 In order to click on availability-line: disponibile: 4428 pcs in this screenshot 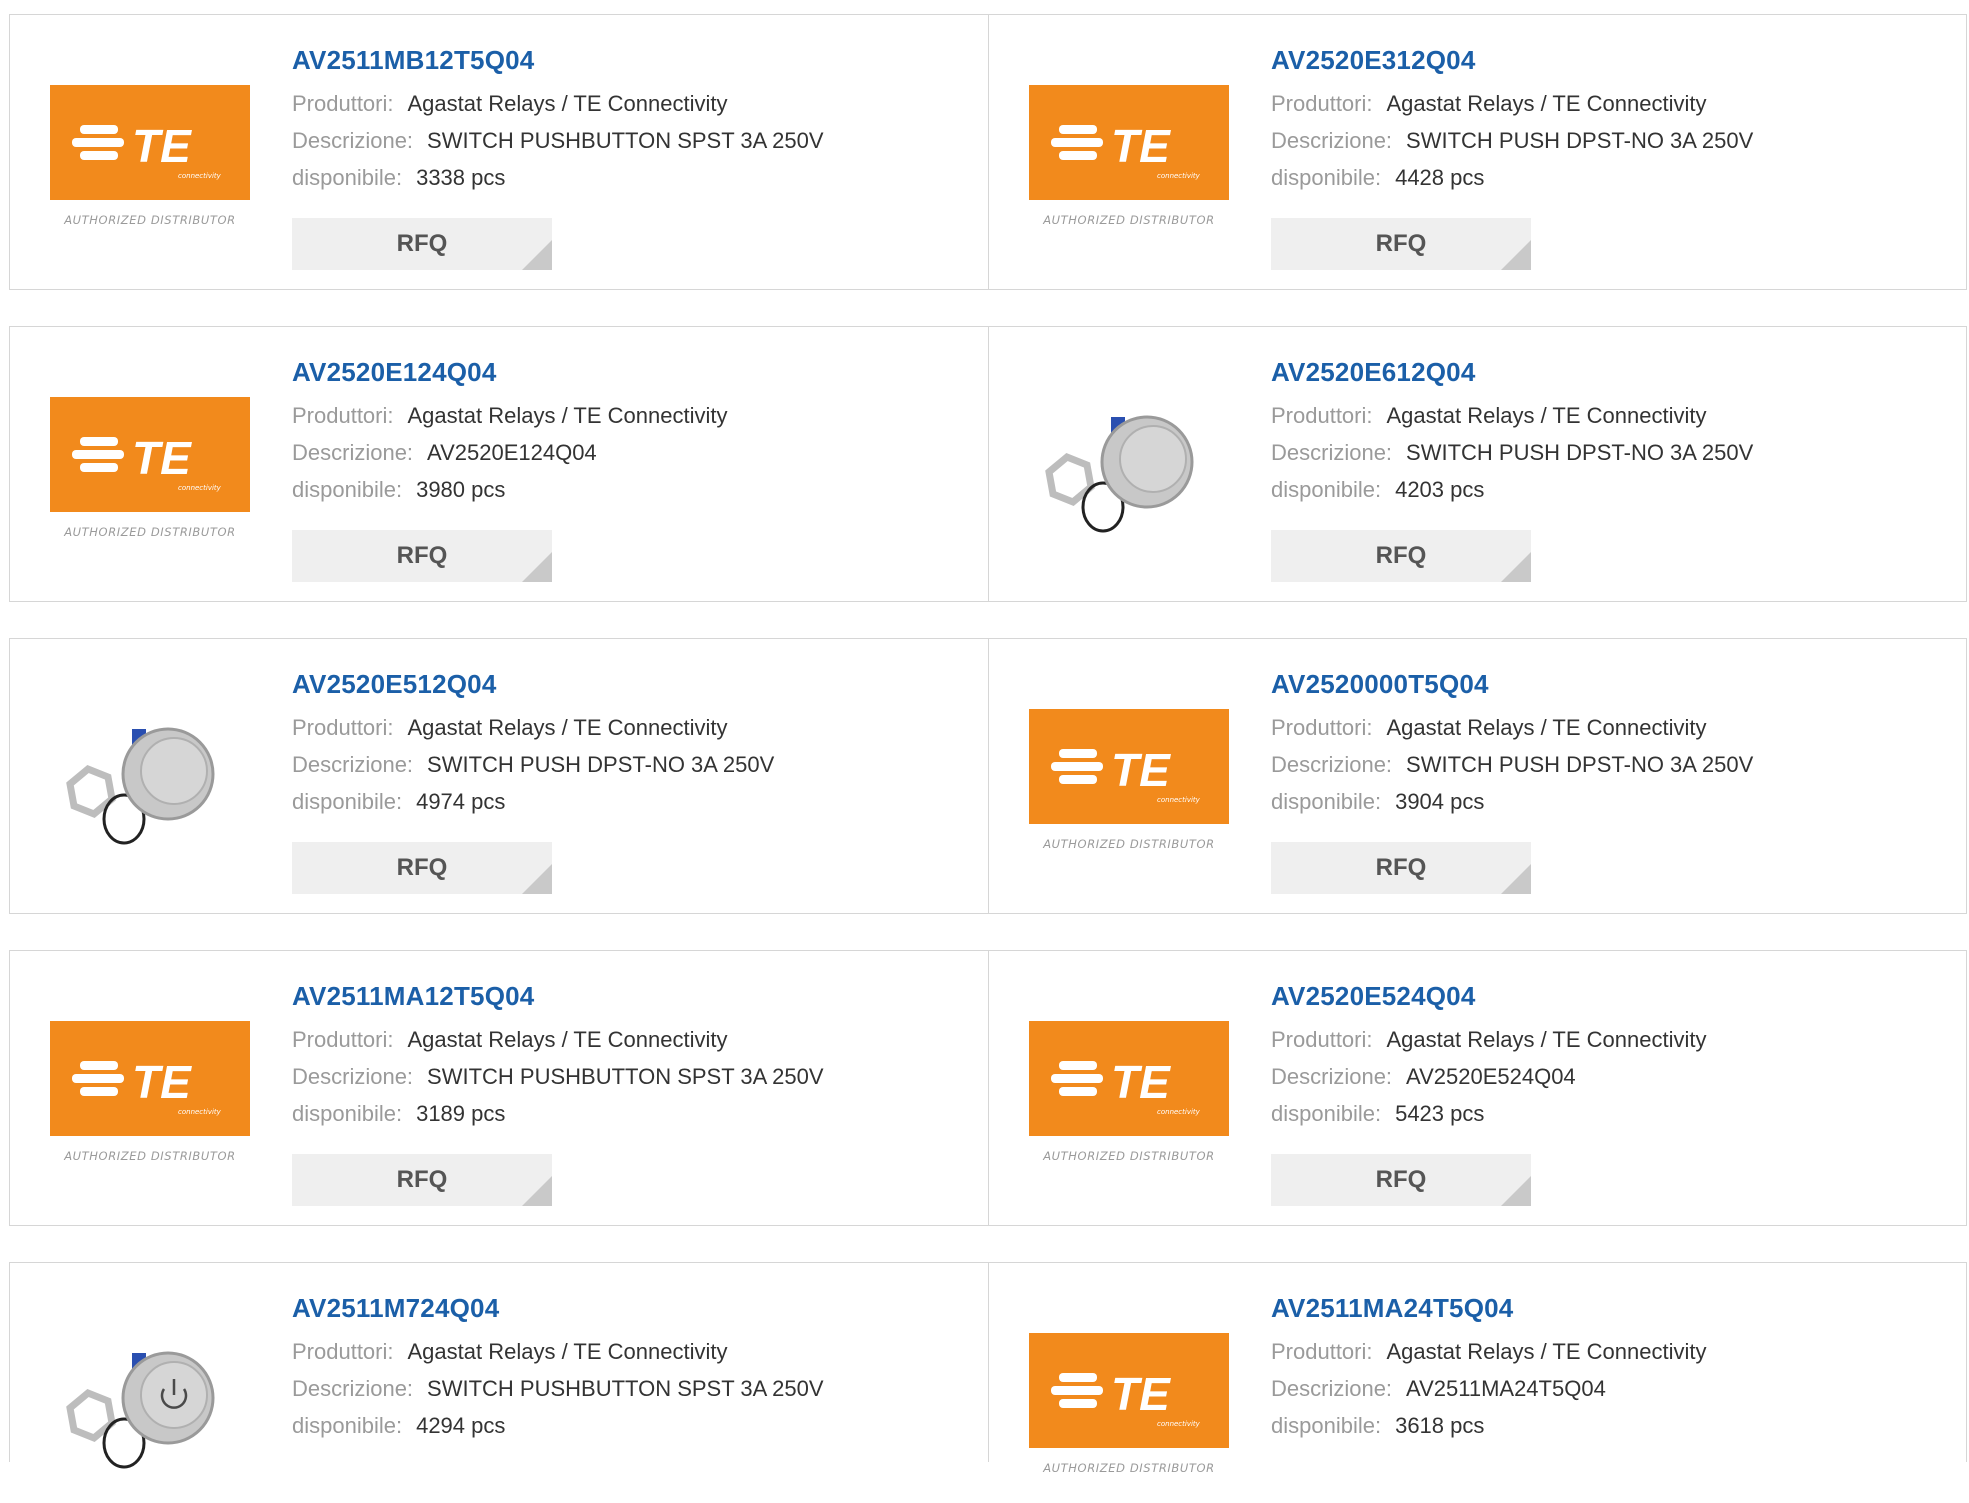, I will do `click(1512, 177)`.